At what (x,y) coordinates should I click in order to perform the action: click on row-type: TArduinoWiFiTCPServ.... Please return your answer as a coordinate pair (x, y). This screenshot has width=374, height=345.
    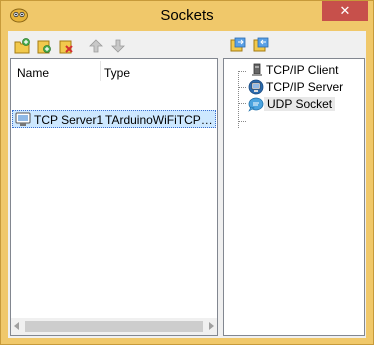
    Looking at the image, I should click on (160, 120).